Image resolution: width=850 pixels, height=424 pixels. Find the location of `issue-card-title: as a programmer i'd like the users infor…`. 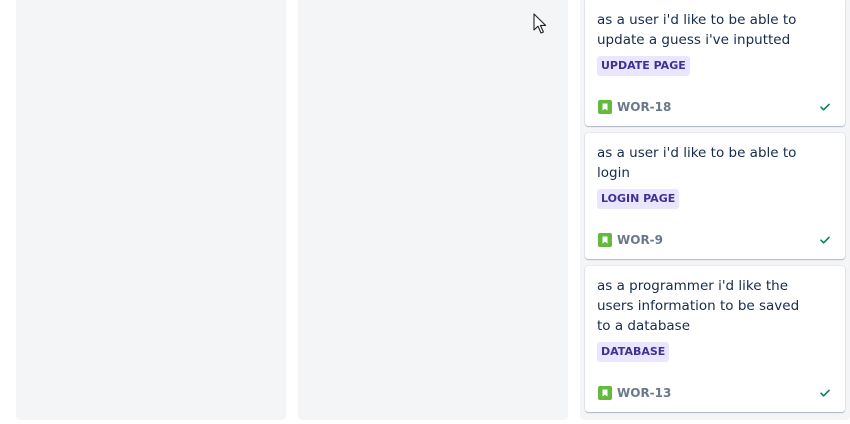

issue-card-title: as a programmer i'd like the users infor… is located at coordinates (698, 306).